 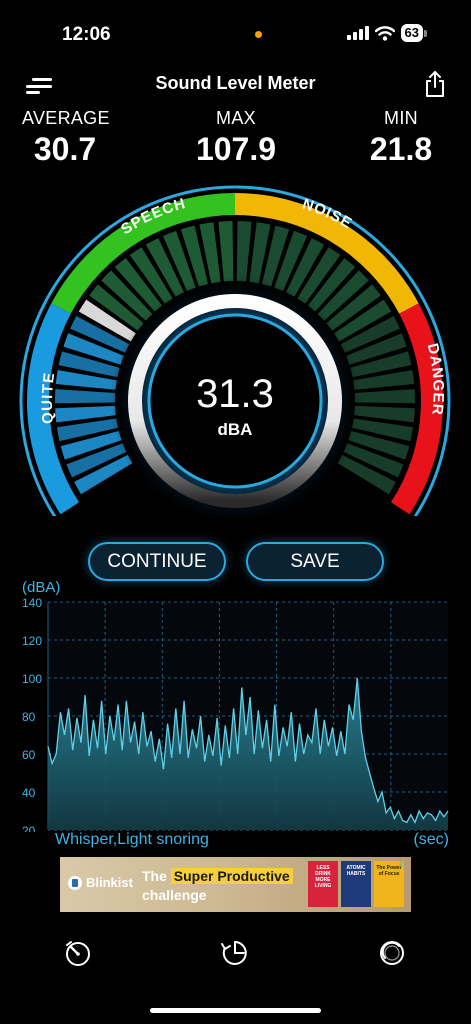 What do you see at coordinates (32, 679) in the screenshot?
I see `chart-y-tick: 100` at bounding box center [32, 679].